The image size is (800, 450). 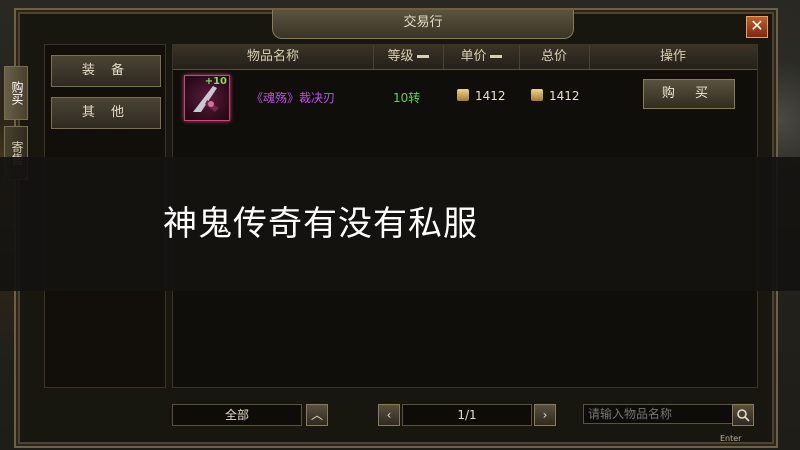 What do you see at coordinates (423, 24) in the screenshot?
I see `window-title: 交易行` at bounding box center [423, 24].